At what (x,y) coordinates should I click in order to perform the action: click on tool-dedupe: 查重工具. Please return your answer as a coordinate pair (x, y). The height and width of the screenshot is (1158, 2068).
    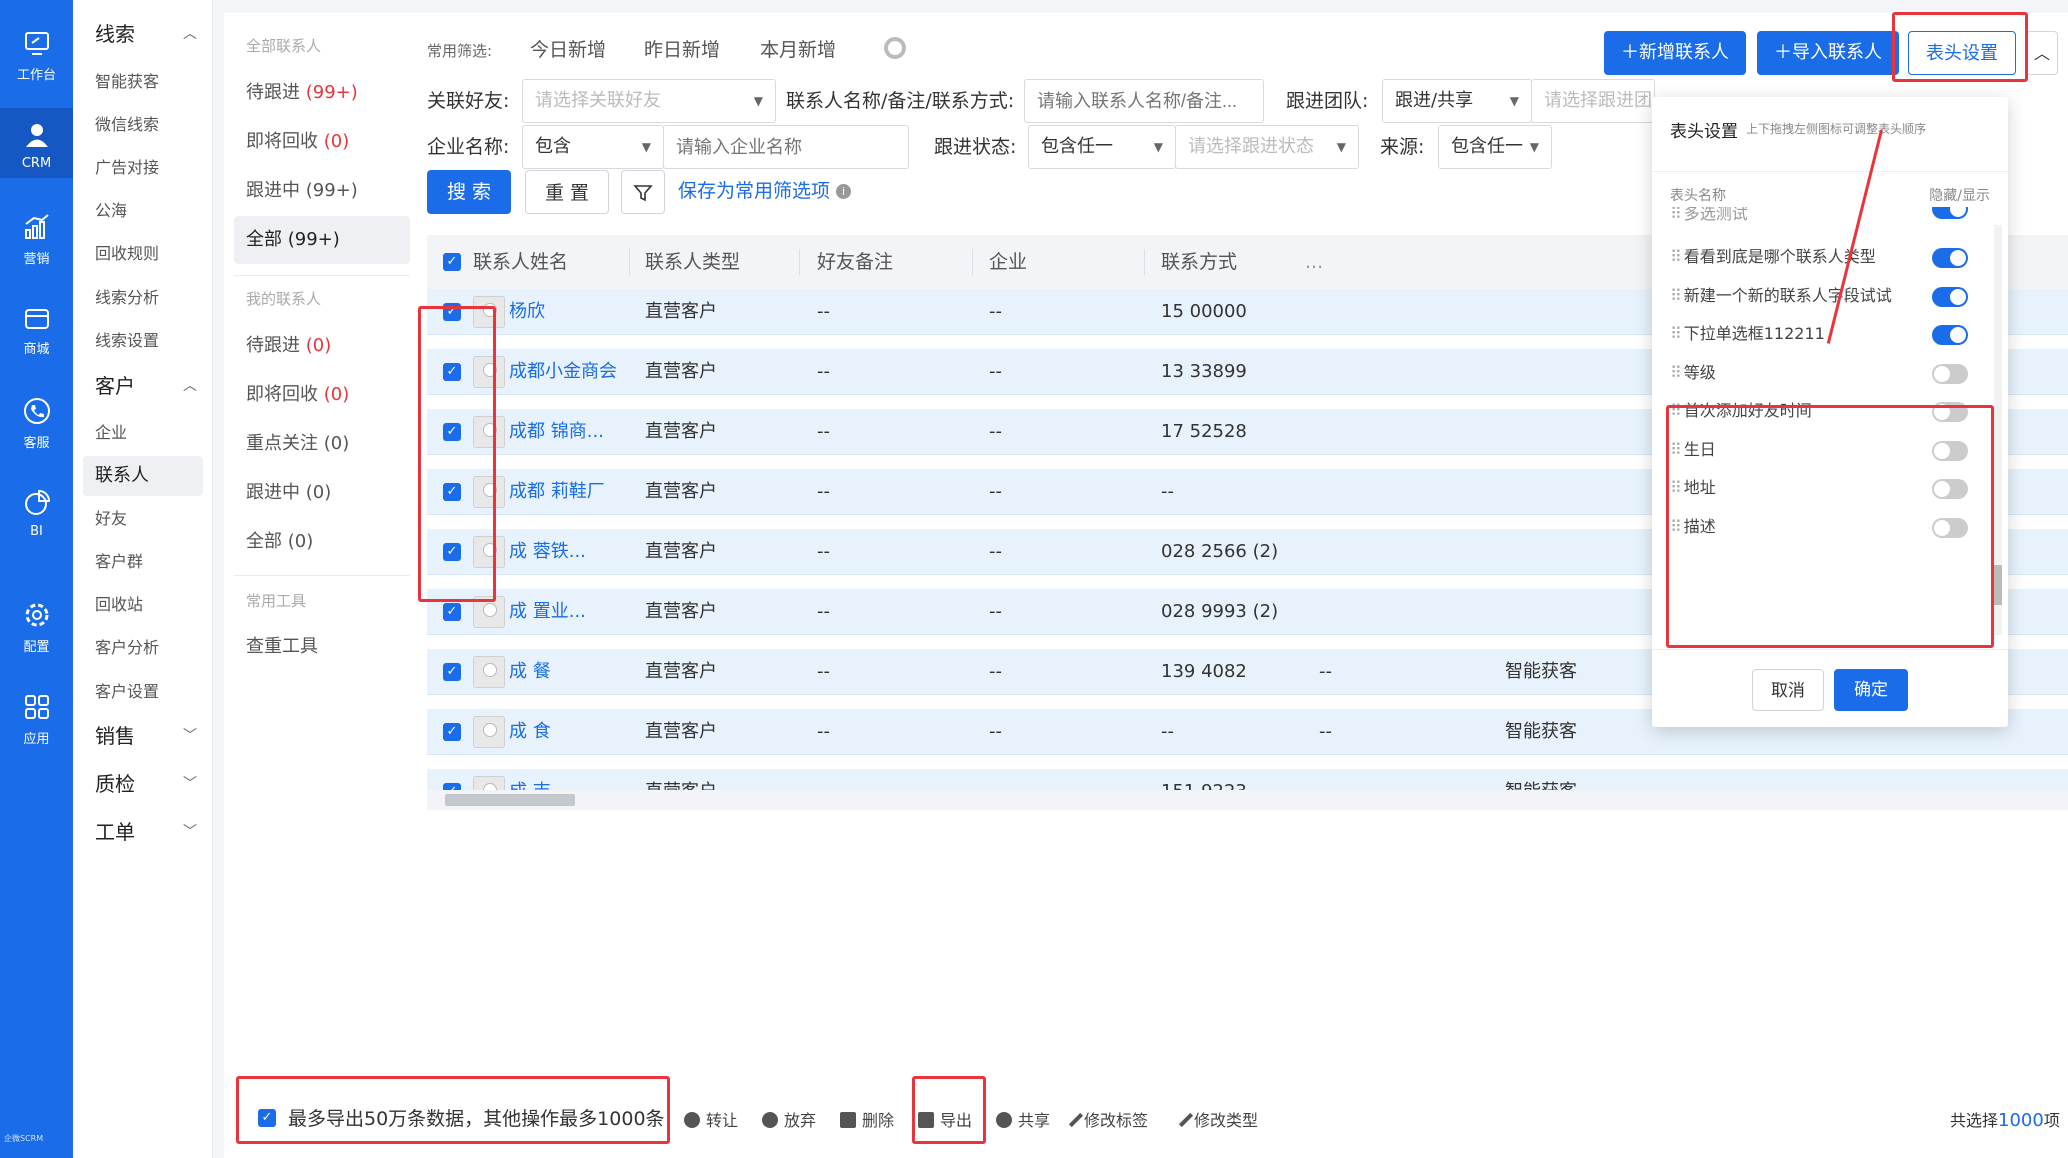
    Looking at the image, I should click on (322, 647).